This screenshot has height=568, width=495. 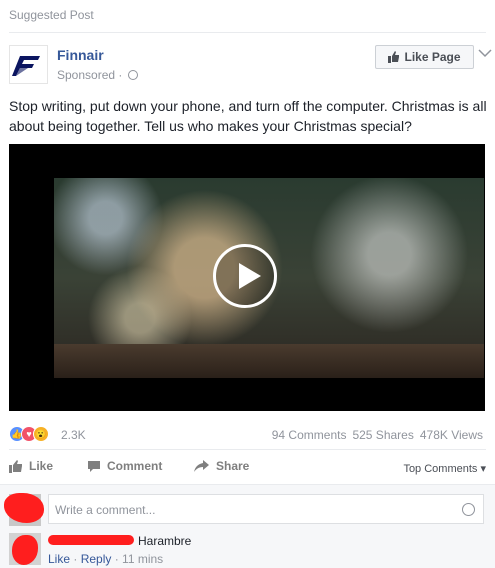 What do you see at coordinates (80, 55) in the screenshot?
I see `page-name-link: Finnair` at bounding box center [80, 55].